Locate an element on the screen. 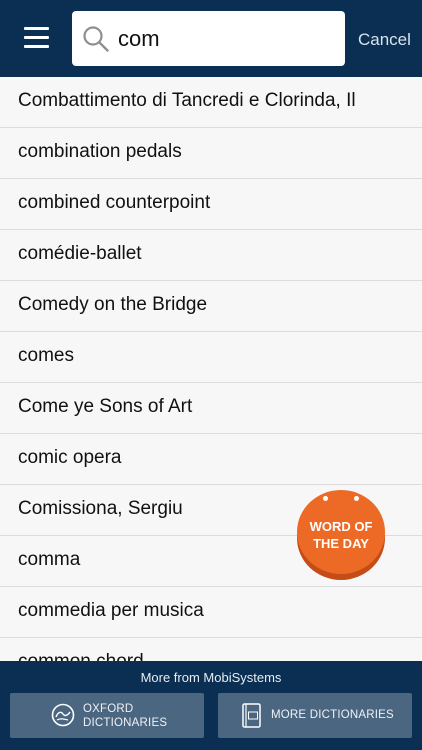 The width and height of the screenshot is (422, 750). oxford-globe-icon is located at coordinates (63, 715).